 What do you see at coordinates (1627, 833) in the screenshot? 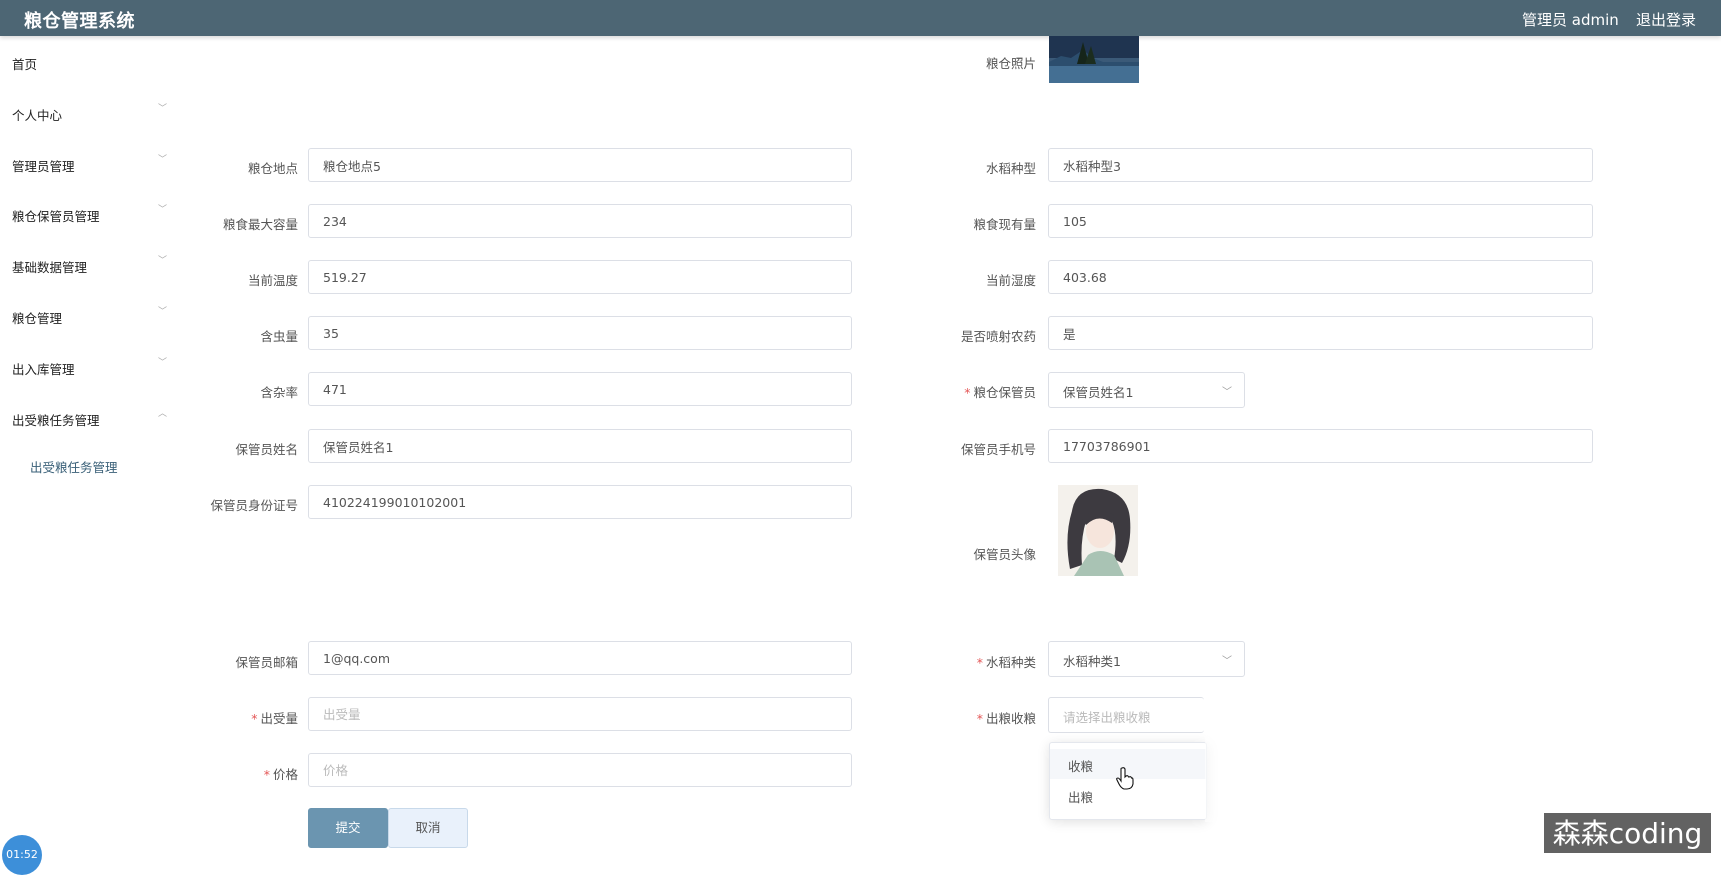
I see `watermark: 森森coding` at bounding box center [1627, 833].